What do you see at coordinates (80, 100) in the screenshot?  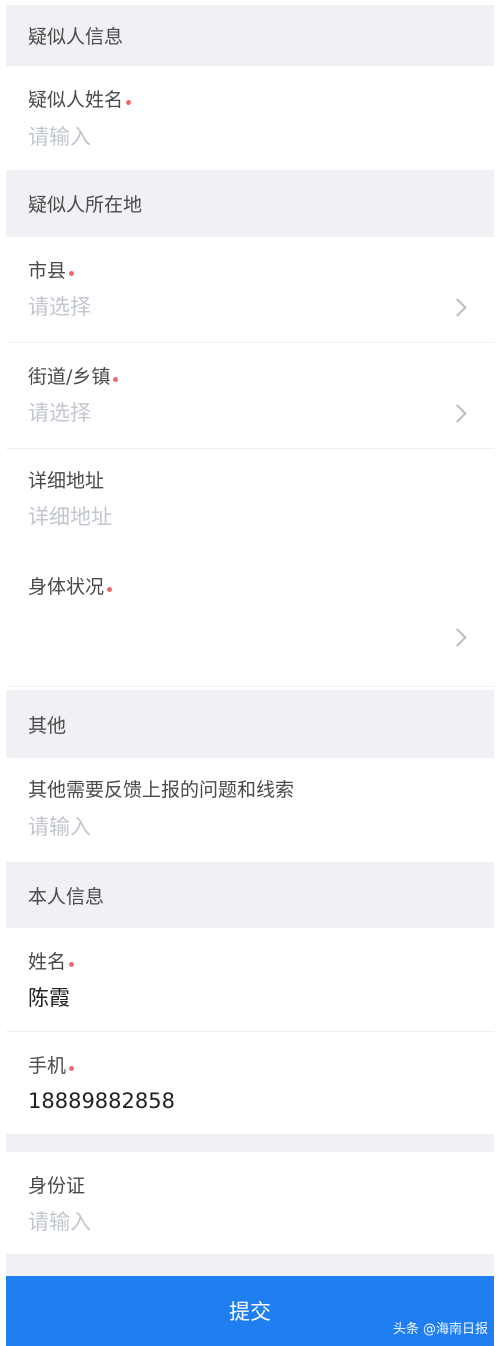 I see `suspect-name-label: 疑似人姓名` at bounding box center [80, 100].